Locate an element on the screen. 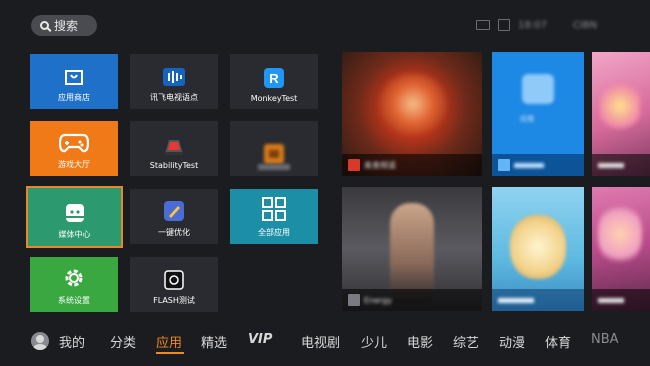  poster-cartoon-dog is located at coordinates (538, 249).